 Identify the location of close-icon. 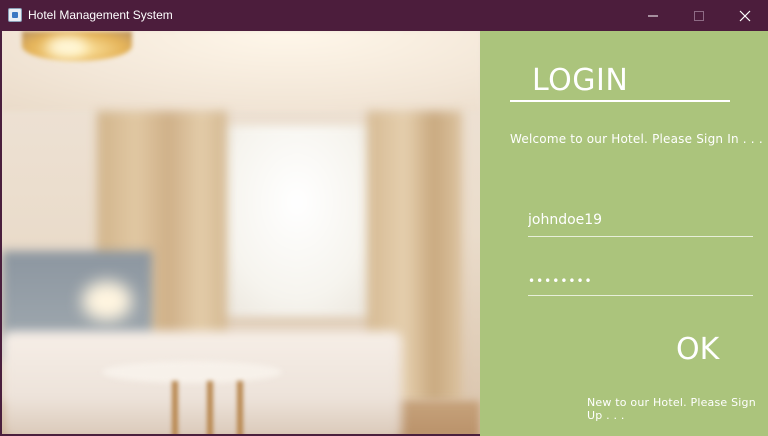
(745, 15).